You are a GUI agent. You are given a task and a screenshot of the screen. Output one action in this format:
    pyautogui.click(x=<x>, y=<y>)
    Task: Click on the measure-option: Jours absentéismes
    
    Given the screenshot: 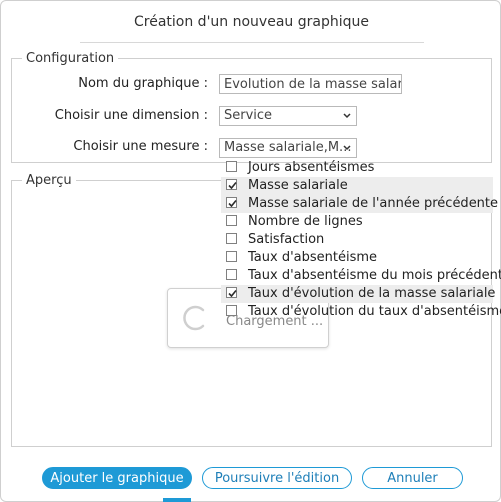 What is the action you would take?
    pyautogui.click(x=357, y=168)
    